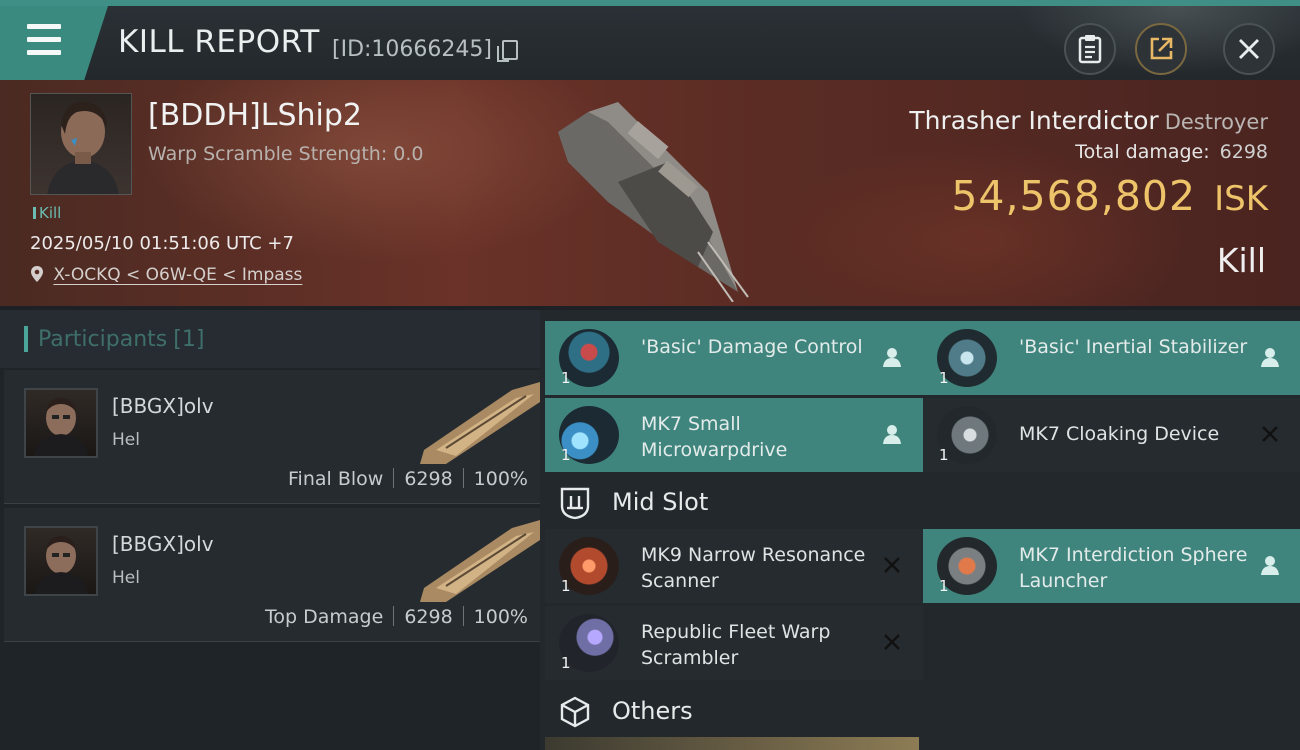 This screenshot has height=750, width=1300. I want to click on page-title: KILL REPORT, so click(219, 42).